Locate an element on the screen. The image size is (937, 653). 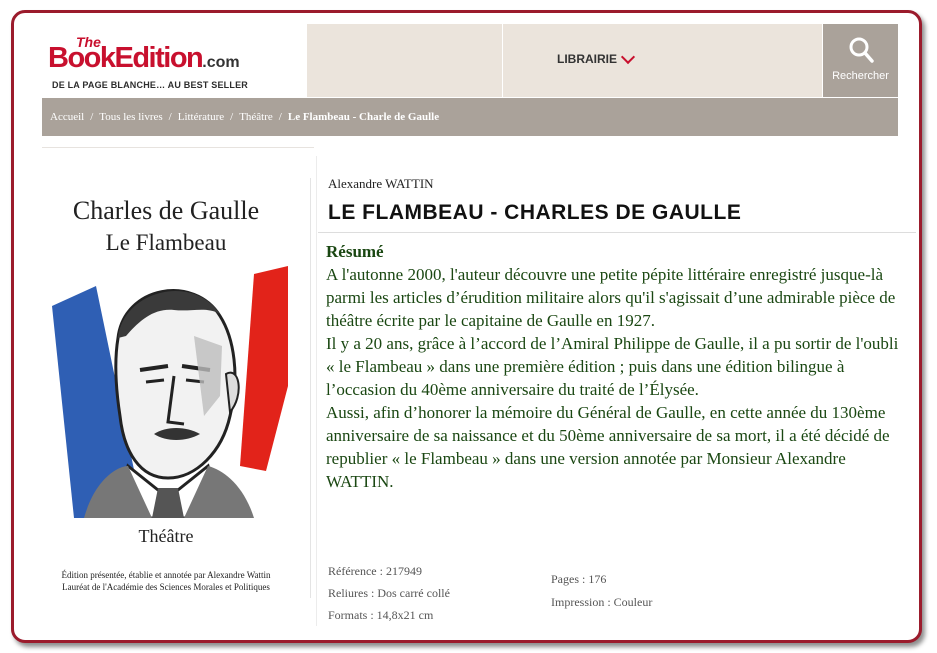
title-rule is located at coordinates (617, 232).